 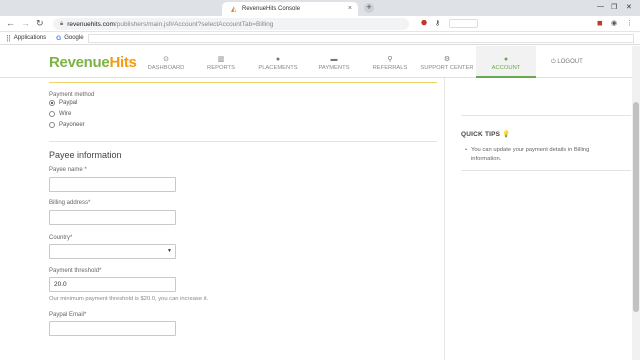 I want to click on revenuehits-favicon-icon: ◭, so click(x=234, y=9).